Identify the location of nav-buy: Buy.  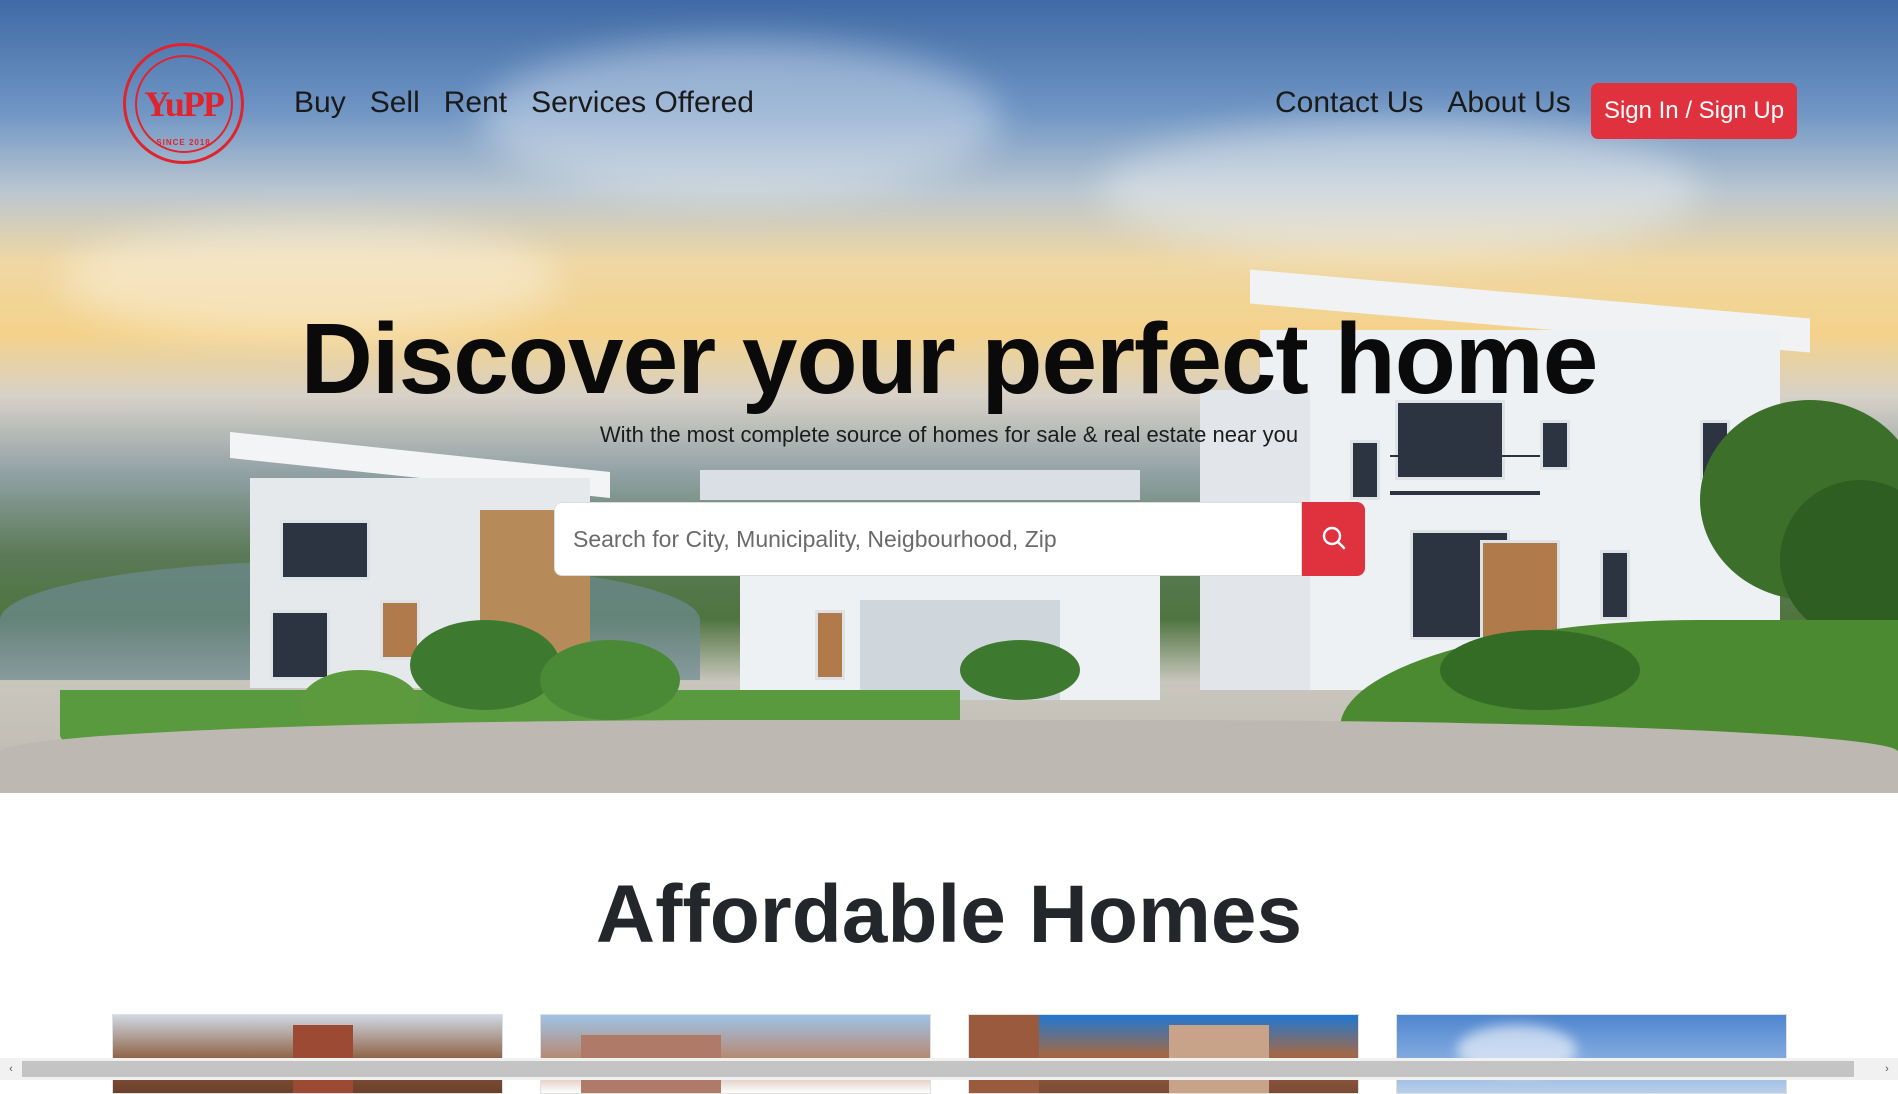
(320, 103).